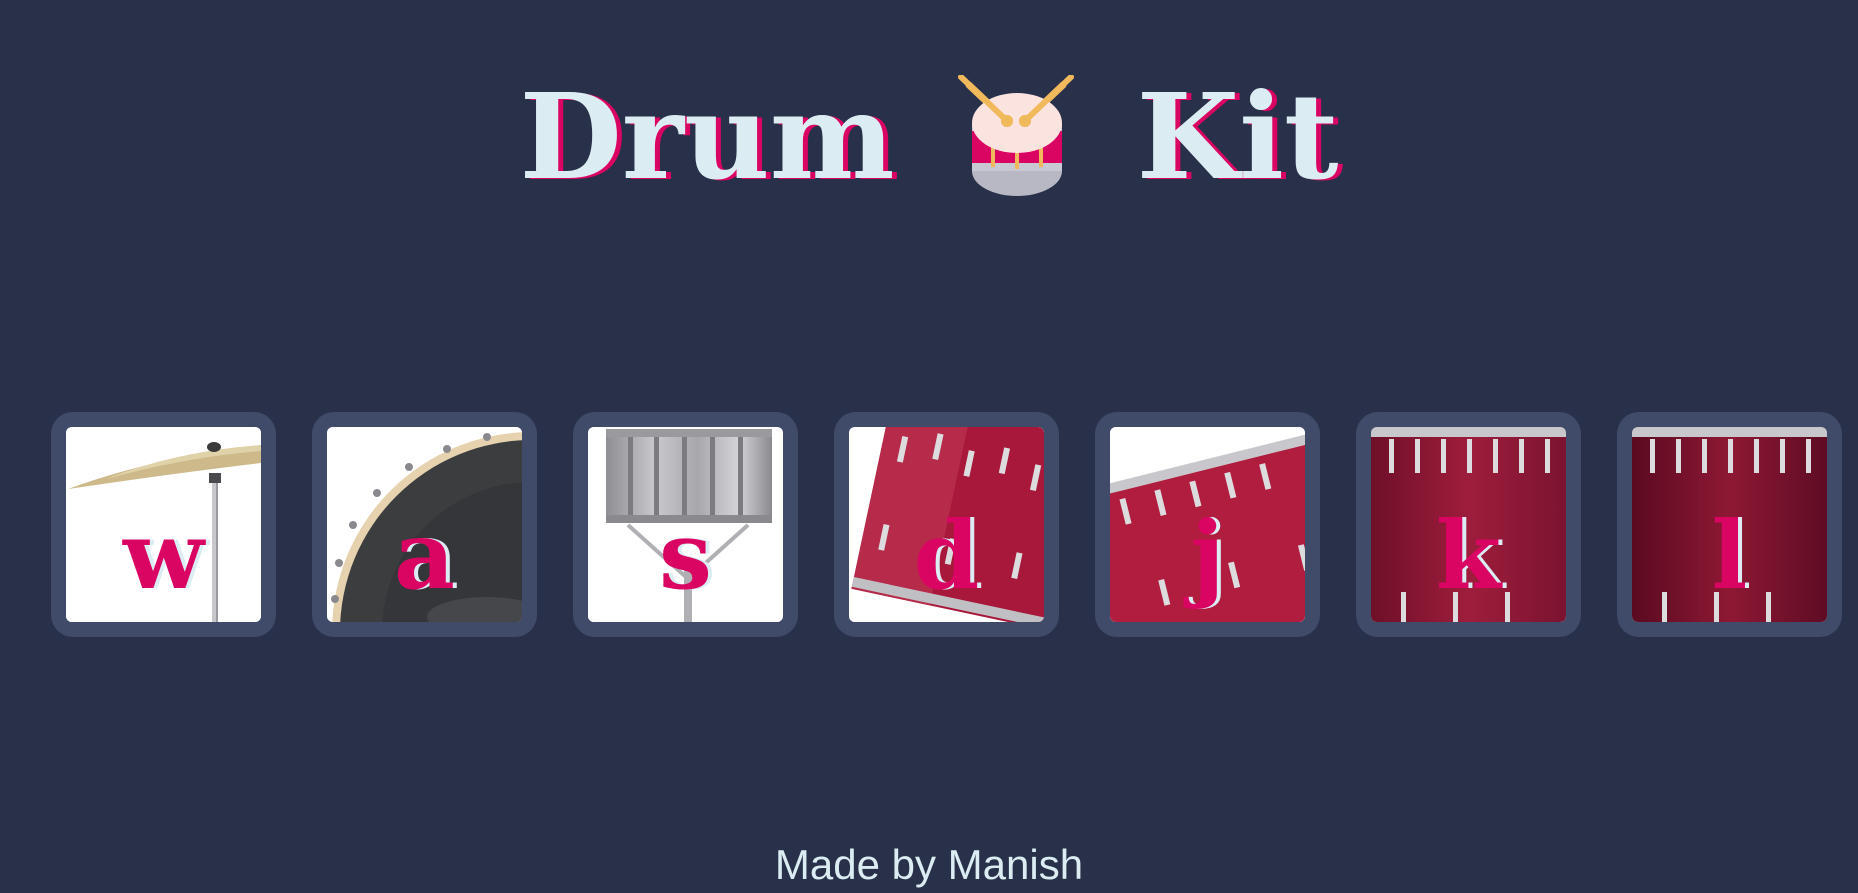 This screenshot has height=893, width=1858. I want to click on drum-button-k: k, so click(1468, 524).